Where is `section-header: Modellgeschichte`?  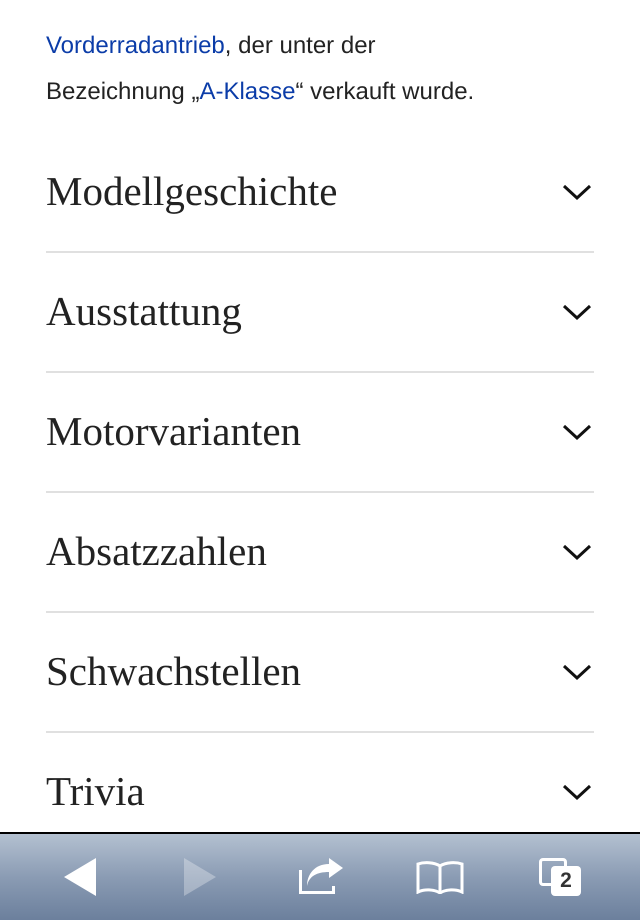 section-header: Modellgeschichte is located at coordinates (320, 193).